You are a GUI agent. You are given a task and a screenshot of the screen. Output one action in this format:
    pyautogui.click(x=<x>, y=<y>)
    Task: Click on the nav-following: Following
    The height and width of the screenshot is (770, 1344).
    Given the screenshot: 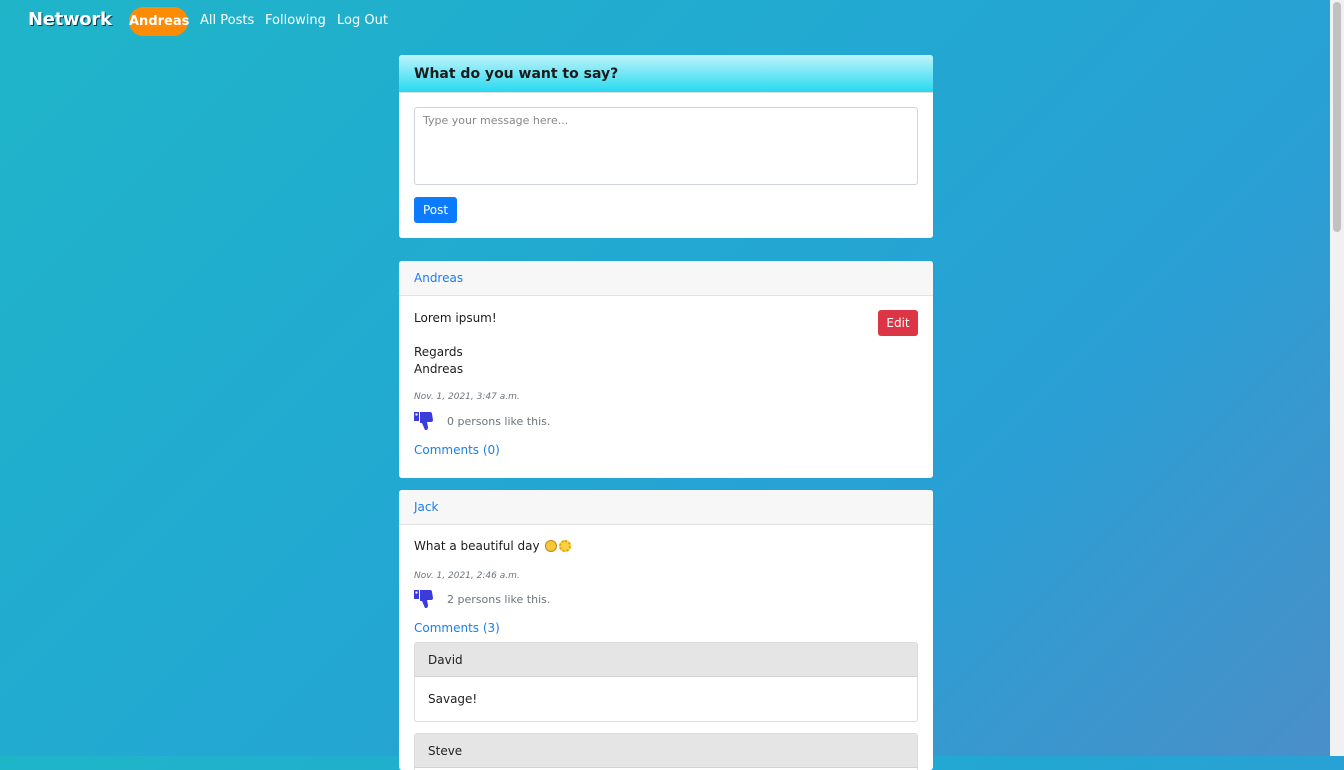 What is the action you would take?
    pyautogui.click(x=295, y=20)
    